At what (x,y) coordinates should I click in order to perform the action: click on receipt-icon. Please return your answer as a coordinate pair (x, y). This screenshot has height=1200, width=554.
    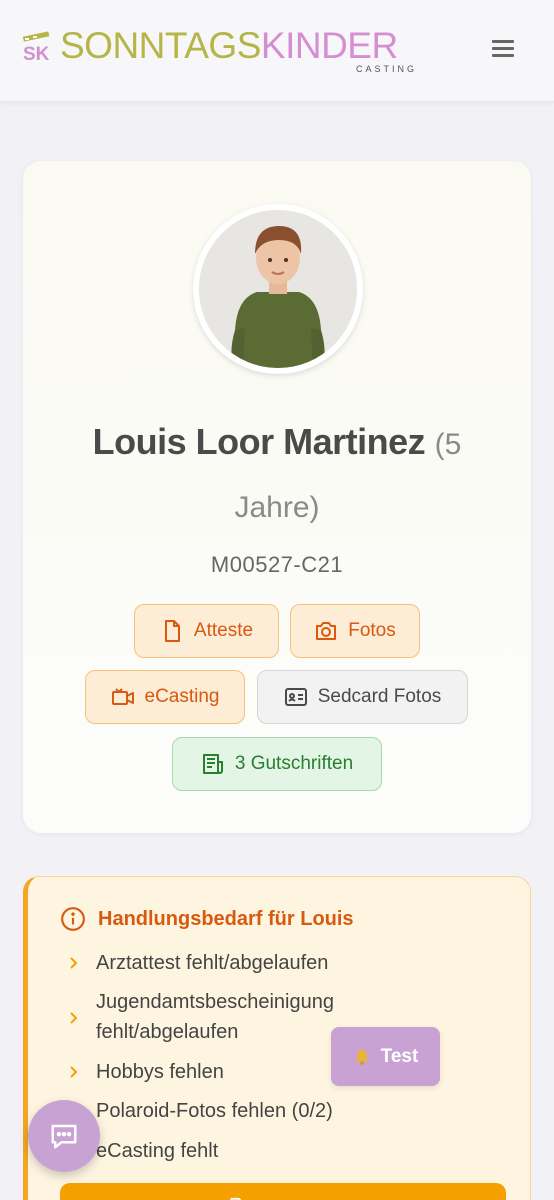
    Looking at the image, I should click on (212, 764).